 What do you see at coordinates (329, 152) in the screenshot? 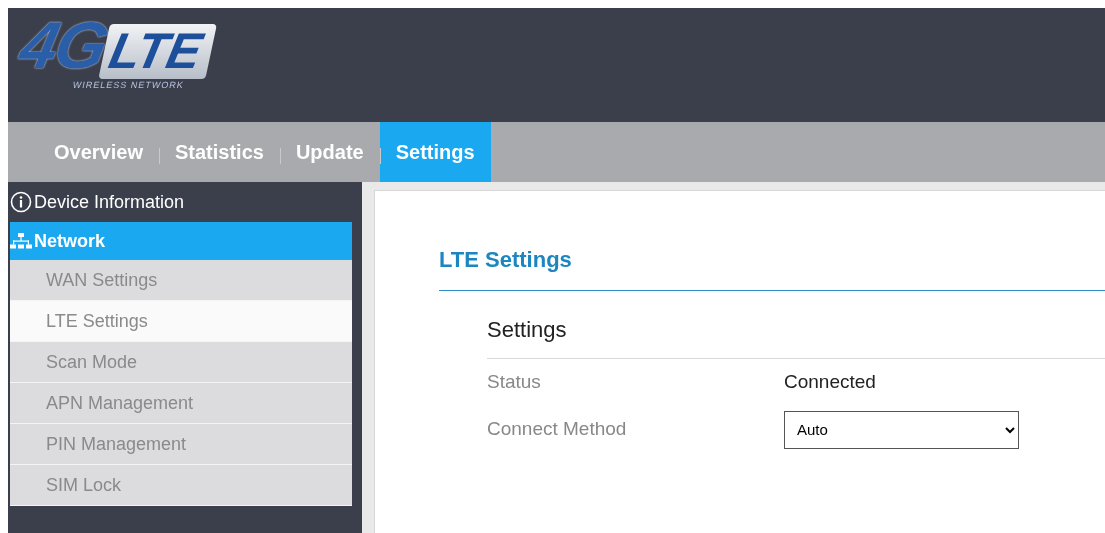
I see `nav-tab: Update` at bounding box center [329, 152].